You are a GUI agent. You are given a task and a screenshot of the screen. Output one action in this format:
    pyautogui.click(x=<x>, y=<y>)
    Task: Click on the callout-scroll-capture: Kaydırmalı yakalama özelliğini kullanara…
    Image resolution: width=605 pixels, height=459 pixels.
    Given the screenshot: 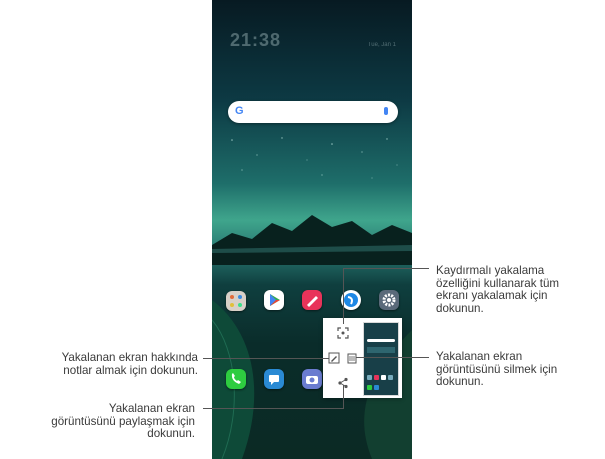 What is the action you would take?
    pyautogui.click(x=497, y=289)
    